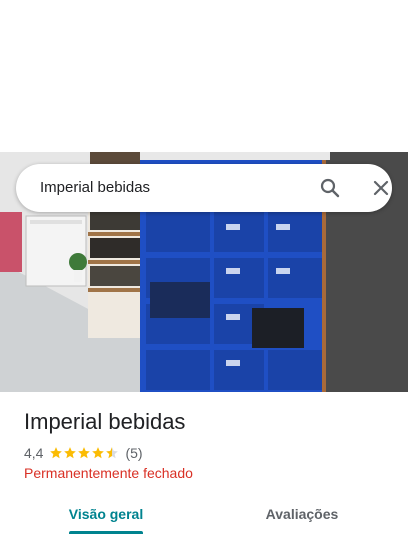 The width and height of the screenshot is (408, 544). Describe the element at coordinates (330, 188) in the screenshot. I see `search-icon` at that location.